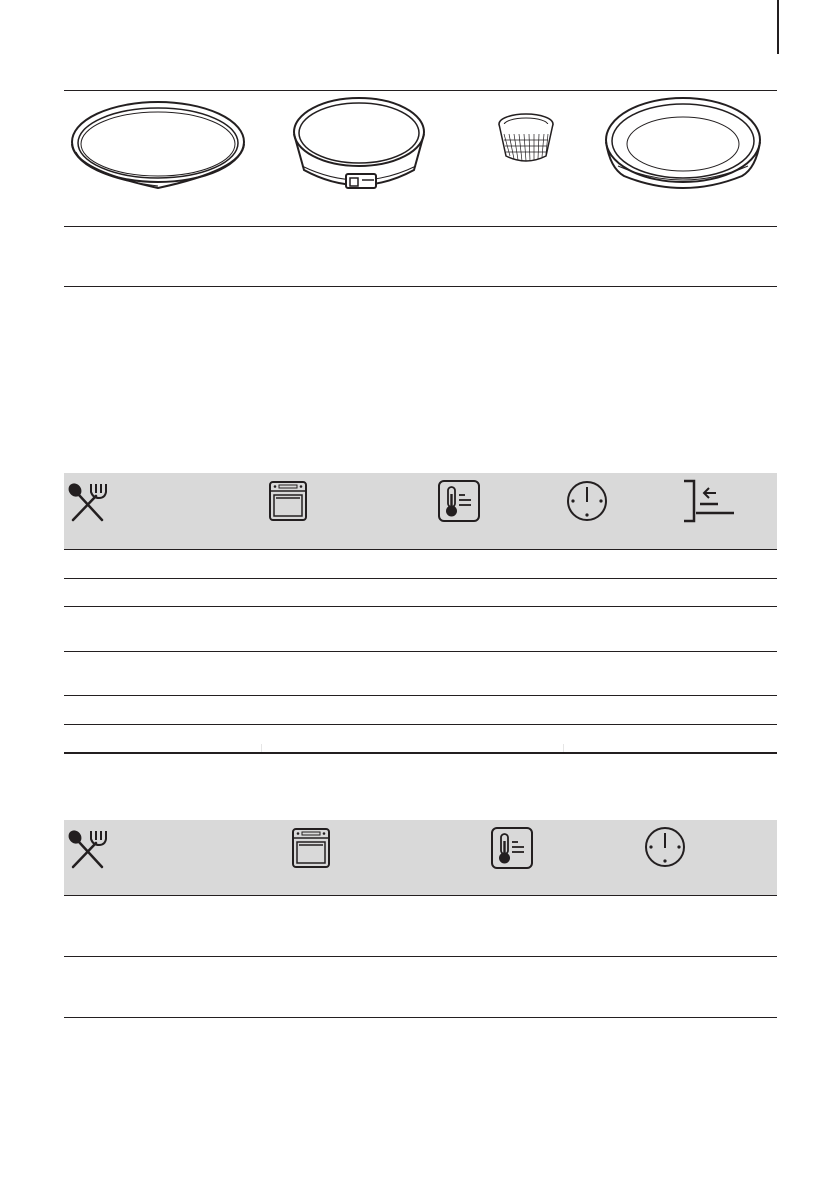 This screenshot has width=839, height=1191. Describe the element at coordinates (683, 143) in the screenshot. I see `deep-round-dish-icon` at that location.